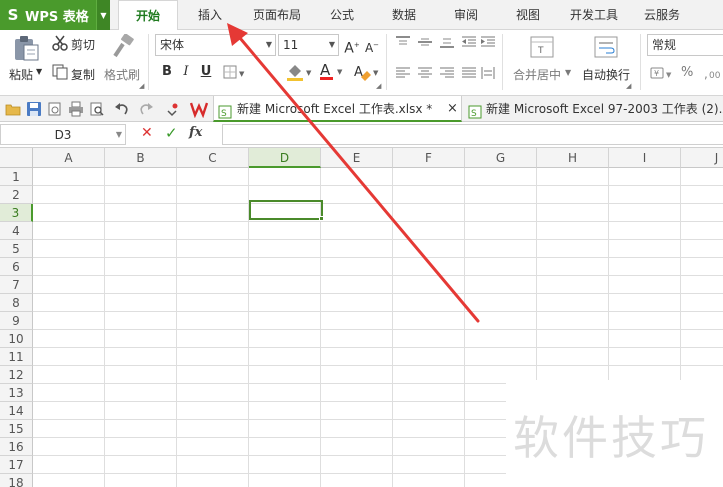 The image size is (723, 487). What do you see at coordinates (206, 72) in the screenshot?
I see `underline-button: U` at bounding box center [206, 72].